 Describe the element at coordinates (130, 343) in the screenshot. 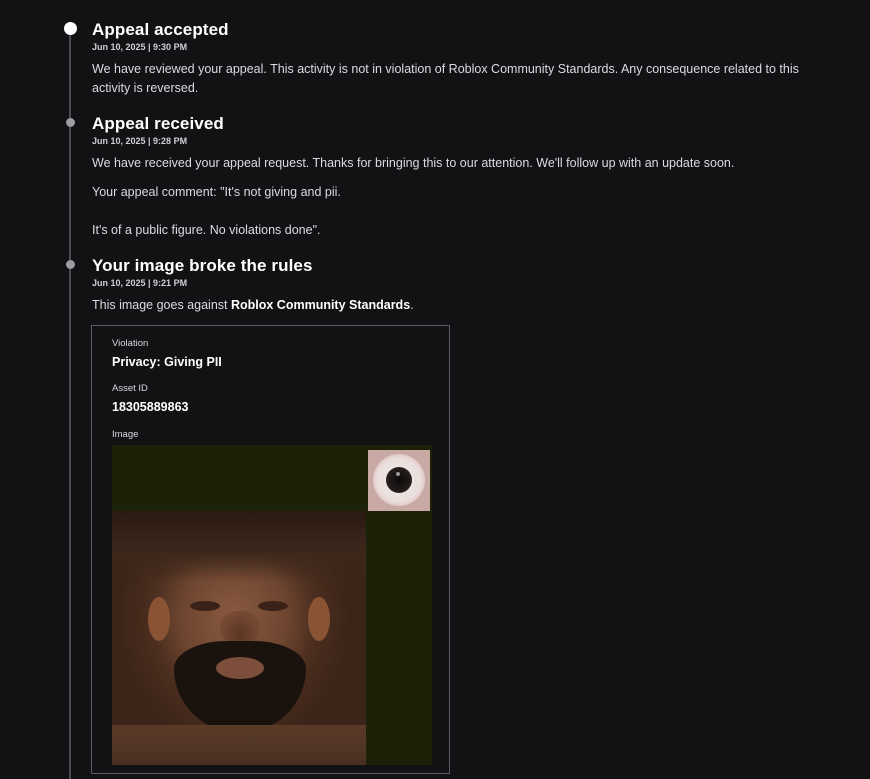

I see `violation-label: Violation` at that location.